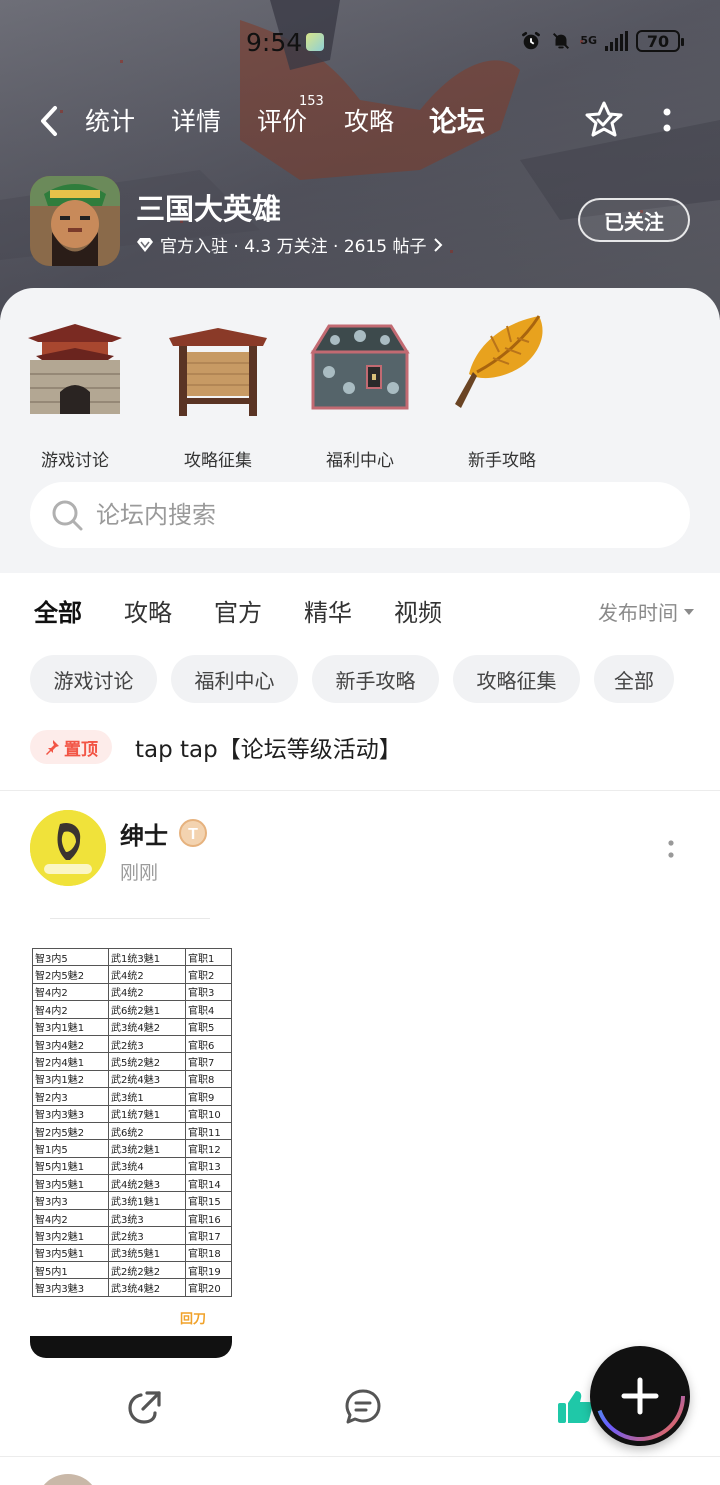 Image resolution: width=720 pixels, height=1485 pixels. I want to click on table-row: 智4内2 武3统3 官职16, so click(132, 1218).